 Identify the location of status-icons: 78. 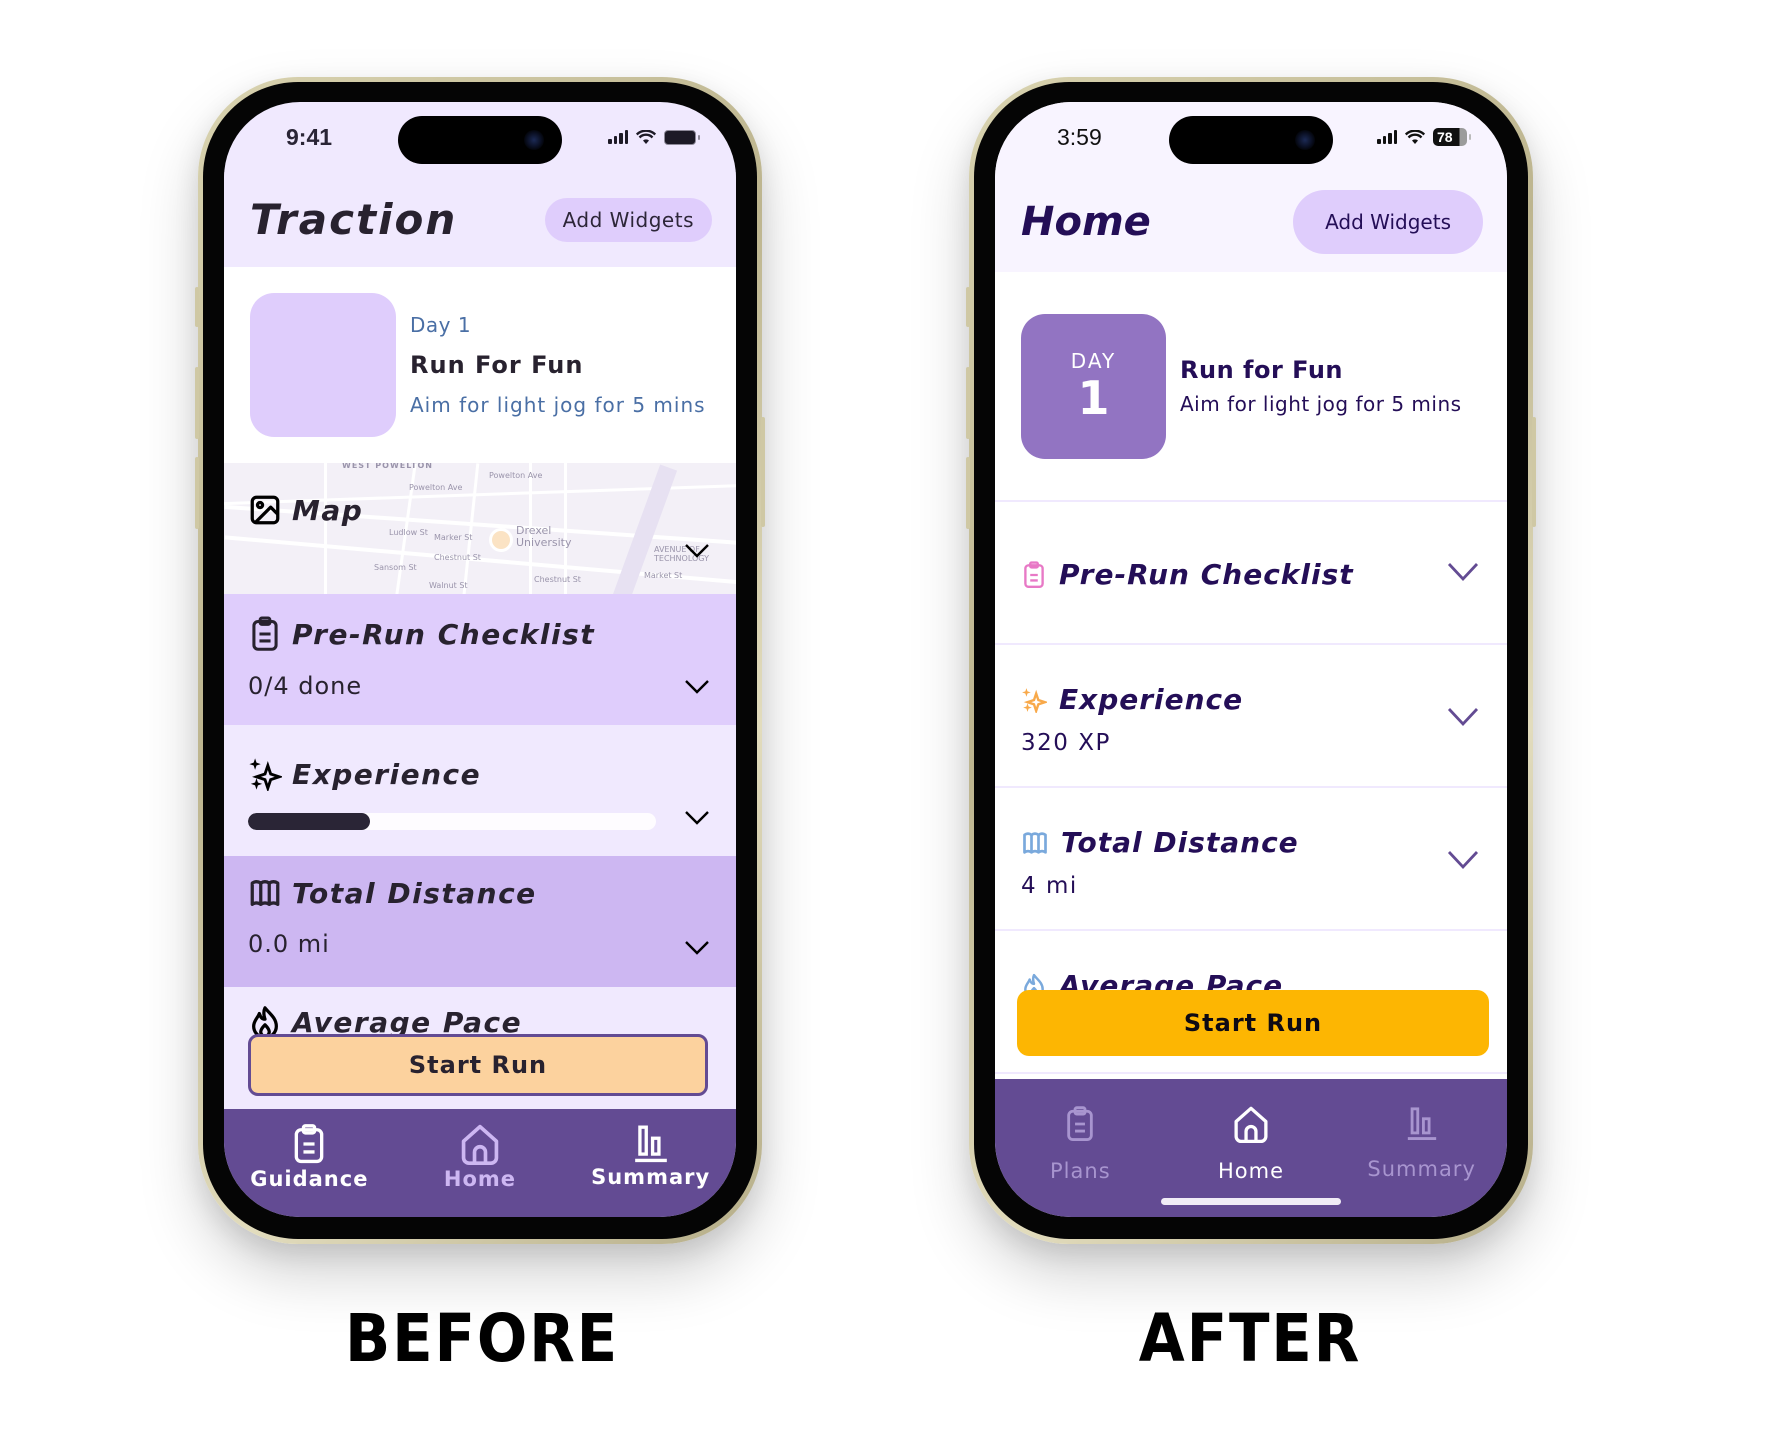
(1424, 137).